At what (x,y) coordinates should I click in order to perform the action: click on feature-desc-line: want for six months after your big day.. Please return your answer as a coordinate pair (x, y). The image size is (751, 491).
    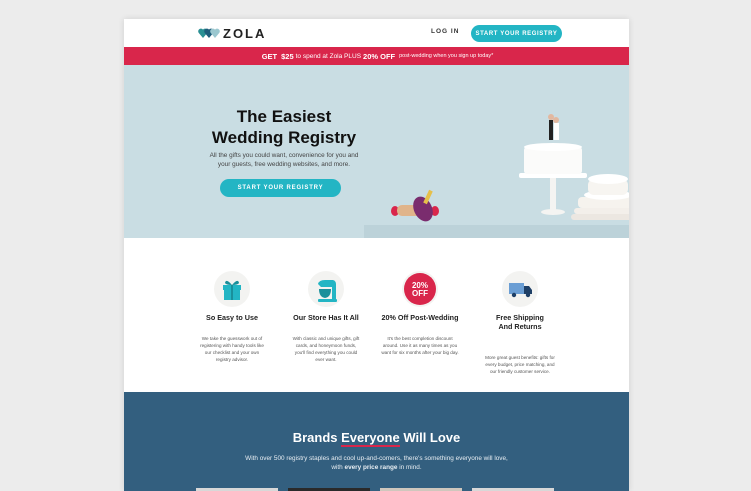
    Looking at the image, I should click on (420, 352).